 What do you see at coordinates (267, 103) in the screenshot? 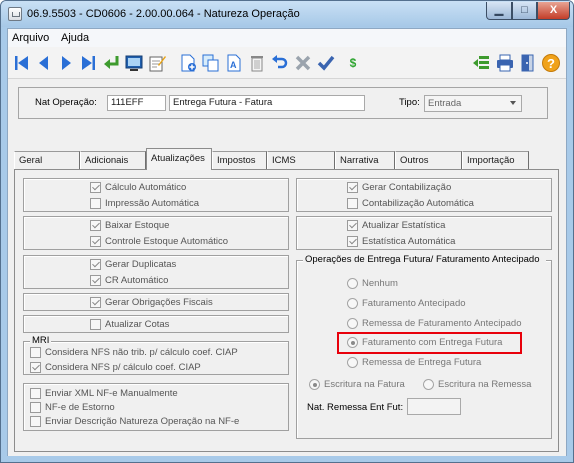
I see `nat-operacao-desc-field: Entrega Futura - Fatura` at bounding box center [267, 103].